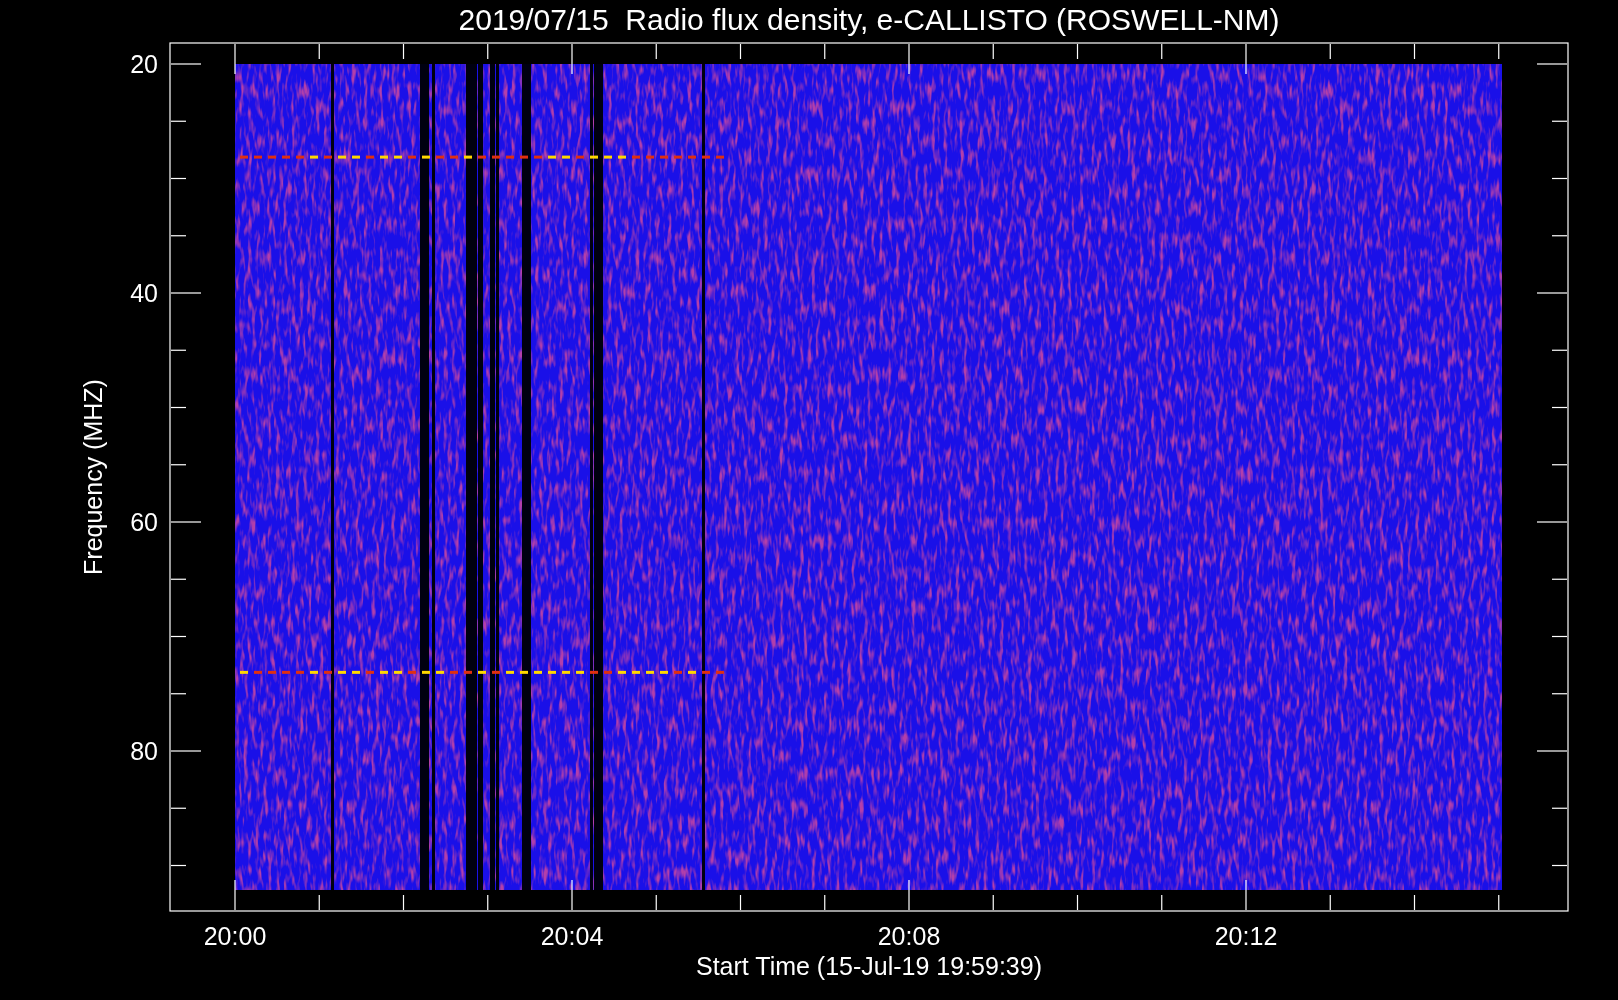 The width and height of the screenshot is (1618, 1000). What do you see at coordinates (144, 751) in the screenshot?
I see `y-tick-label: 80` at bounding box center [144, 751].